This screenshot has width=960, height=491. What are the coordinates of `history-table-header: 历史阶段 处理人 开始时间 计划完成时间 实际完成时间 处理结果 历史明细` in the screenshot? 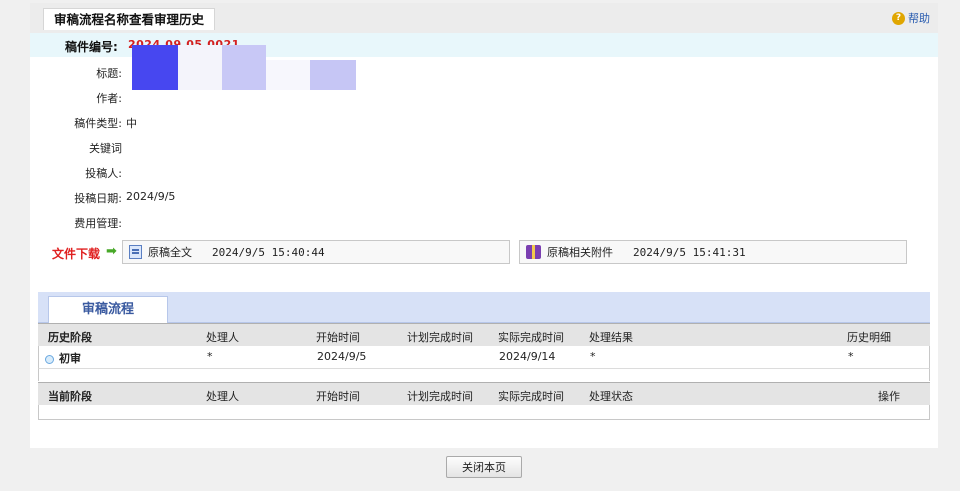 It's located at (484, 335).